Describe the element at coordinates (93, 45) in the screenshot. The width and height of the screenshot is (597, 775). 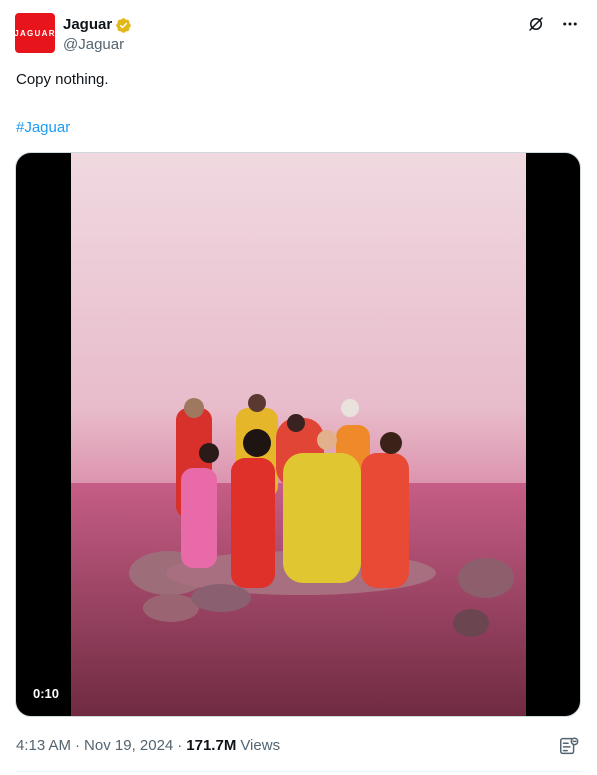
I see `handle: @Jaguar` at that location.